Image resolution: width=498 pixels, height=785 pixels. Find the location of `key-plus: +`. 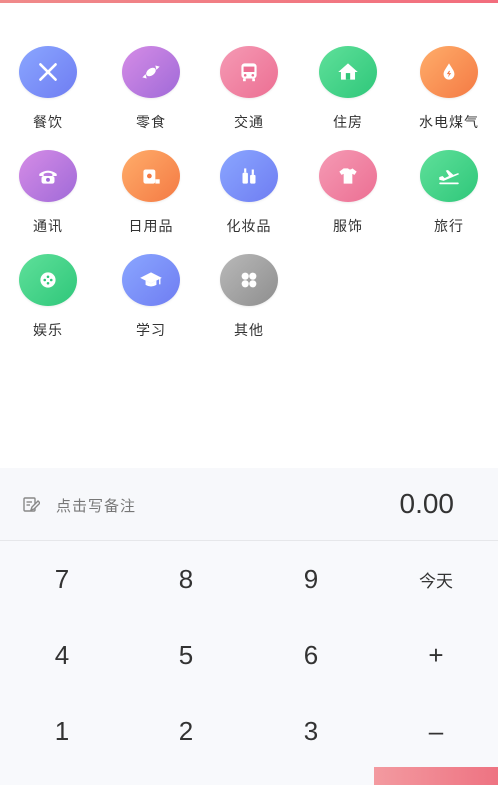

key-plus: + is located at coordinates (436, 655).